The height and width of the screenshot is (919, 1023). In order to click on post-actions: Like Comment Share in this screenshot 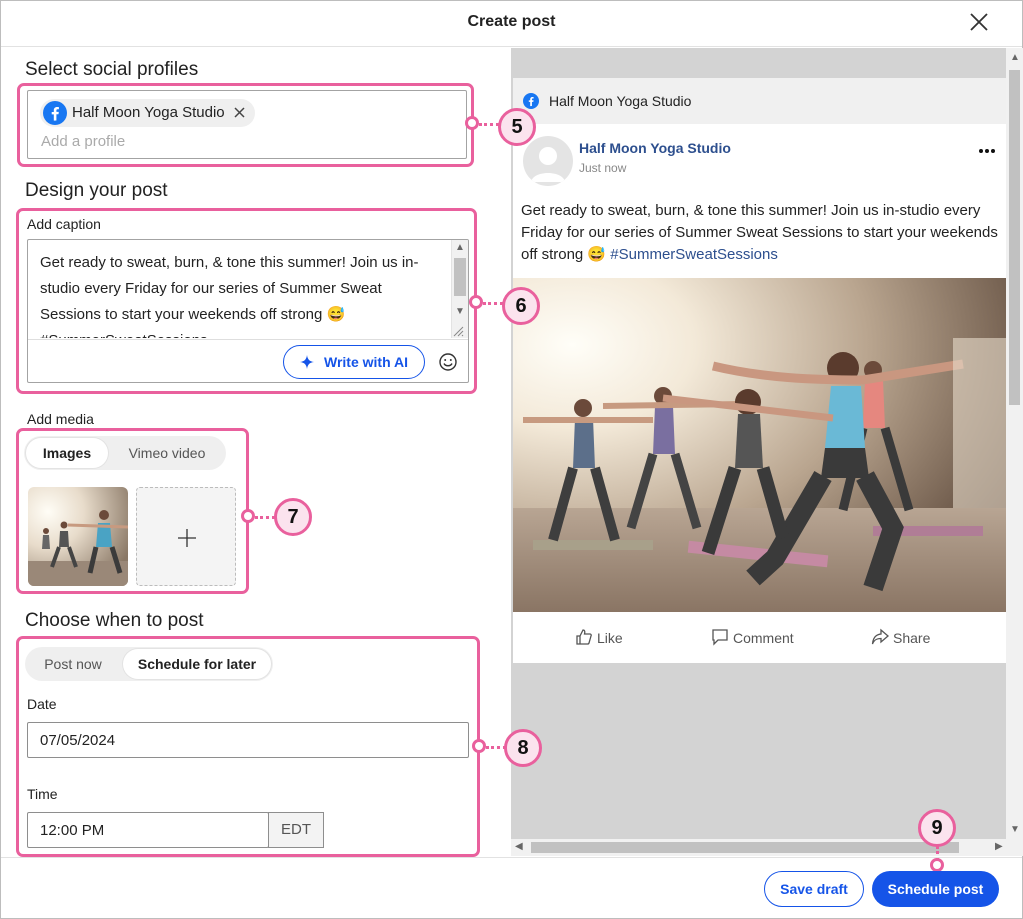, I will do `click(759, 638)`.